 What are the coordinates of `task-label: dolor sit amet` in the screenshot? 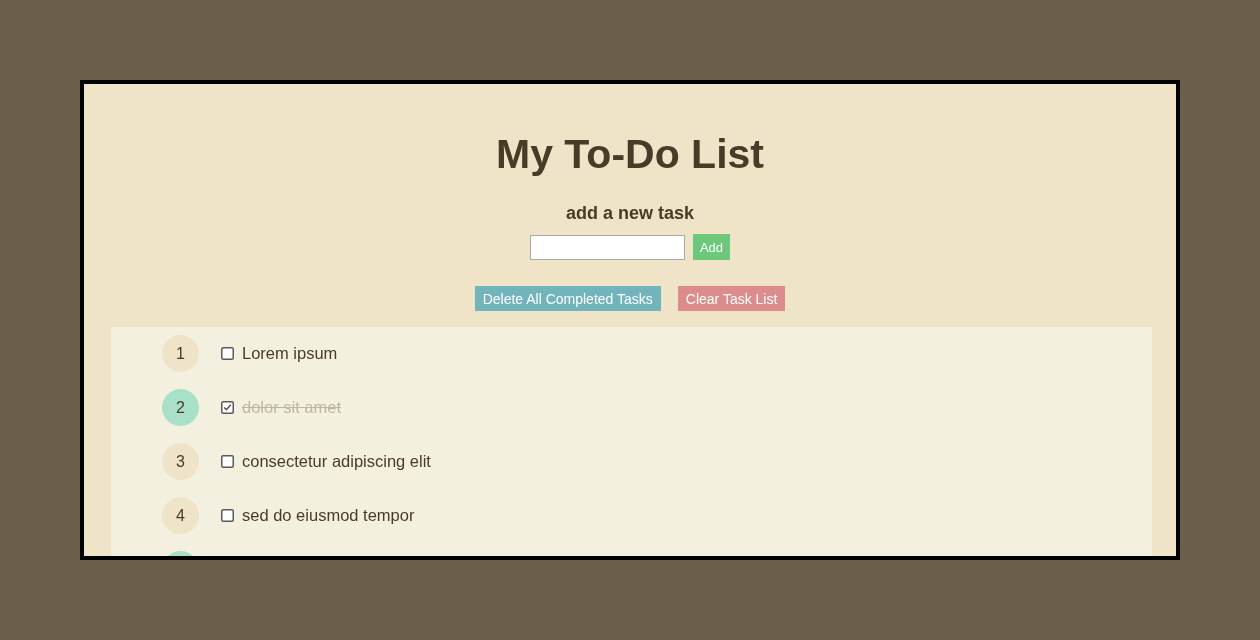 It's located at (292, 407).